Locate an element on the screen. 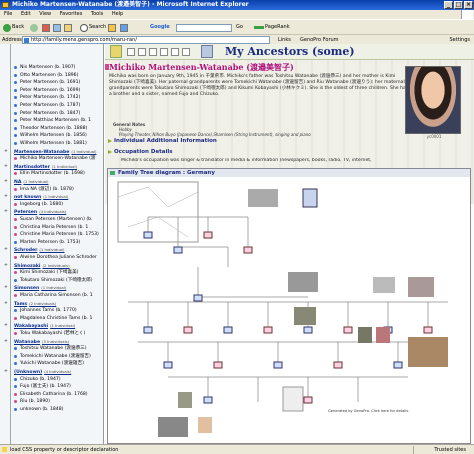 The height and width of the screenshot is (454, 474). toc-icon is located at coordinates (142, 52).